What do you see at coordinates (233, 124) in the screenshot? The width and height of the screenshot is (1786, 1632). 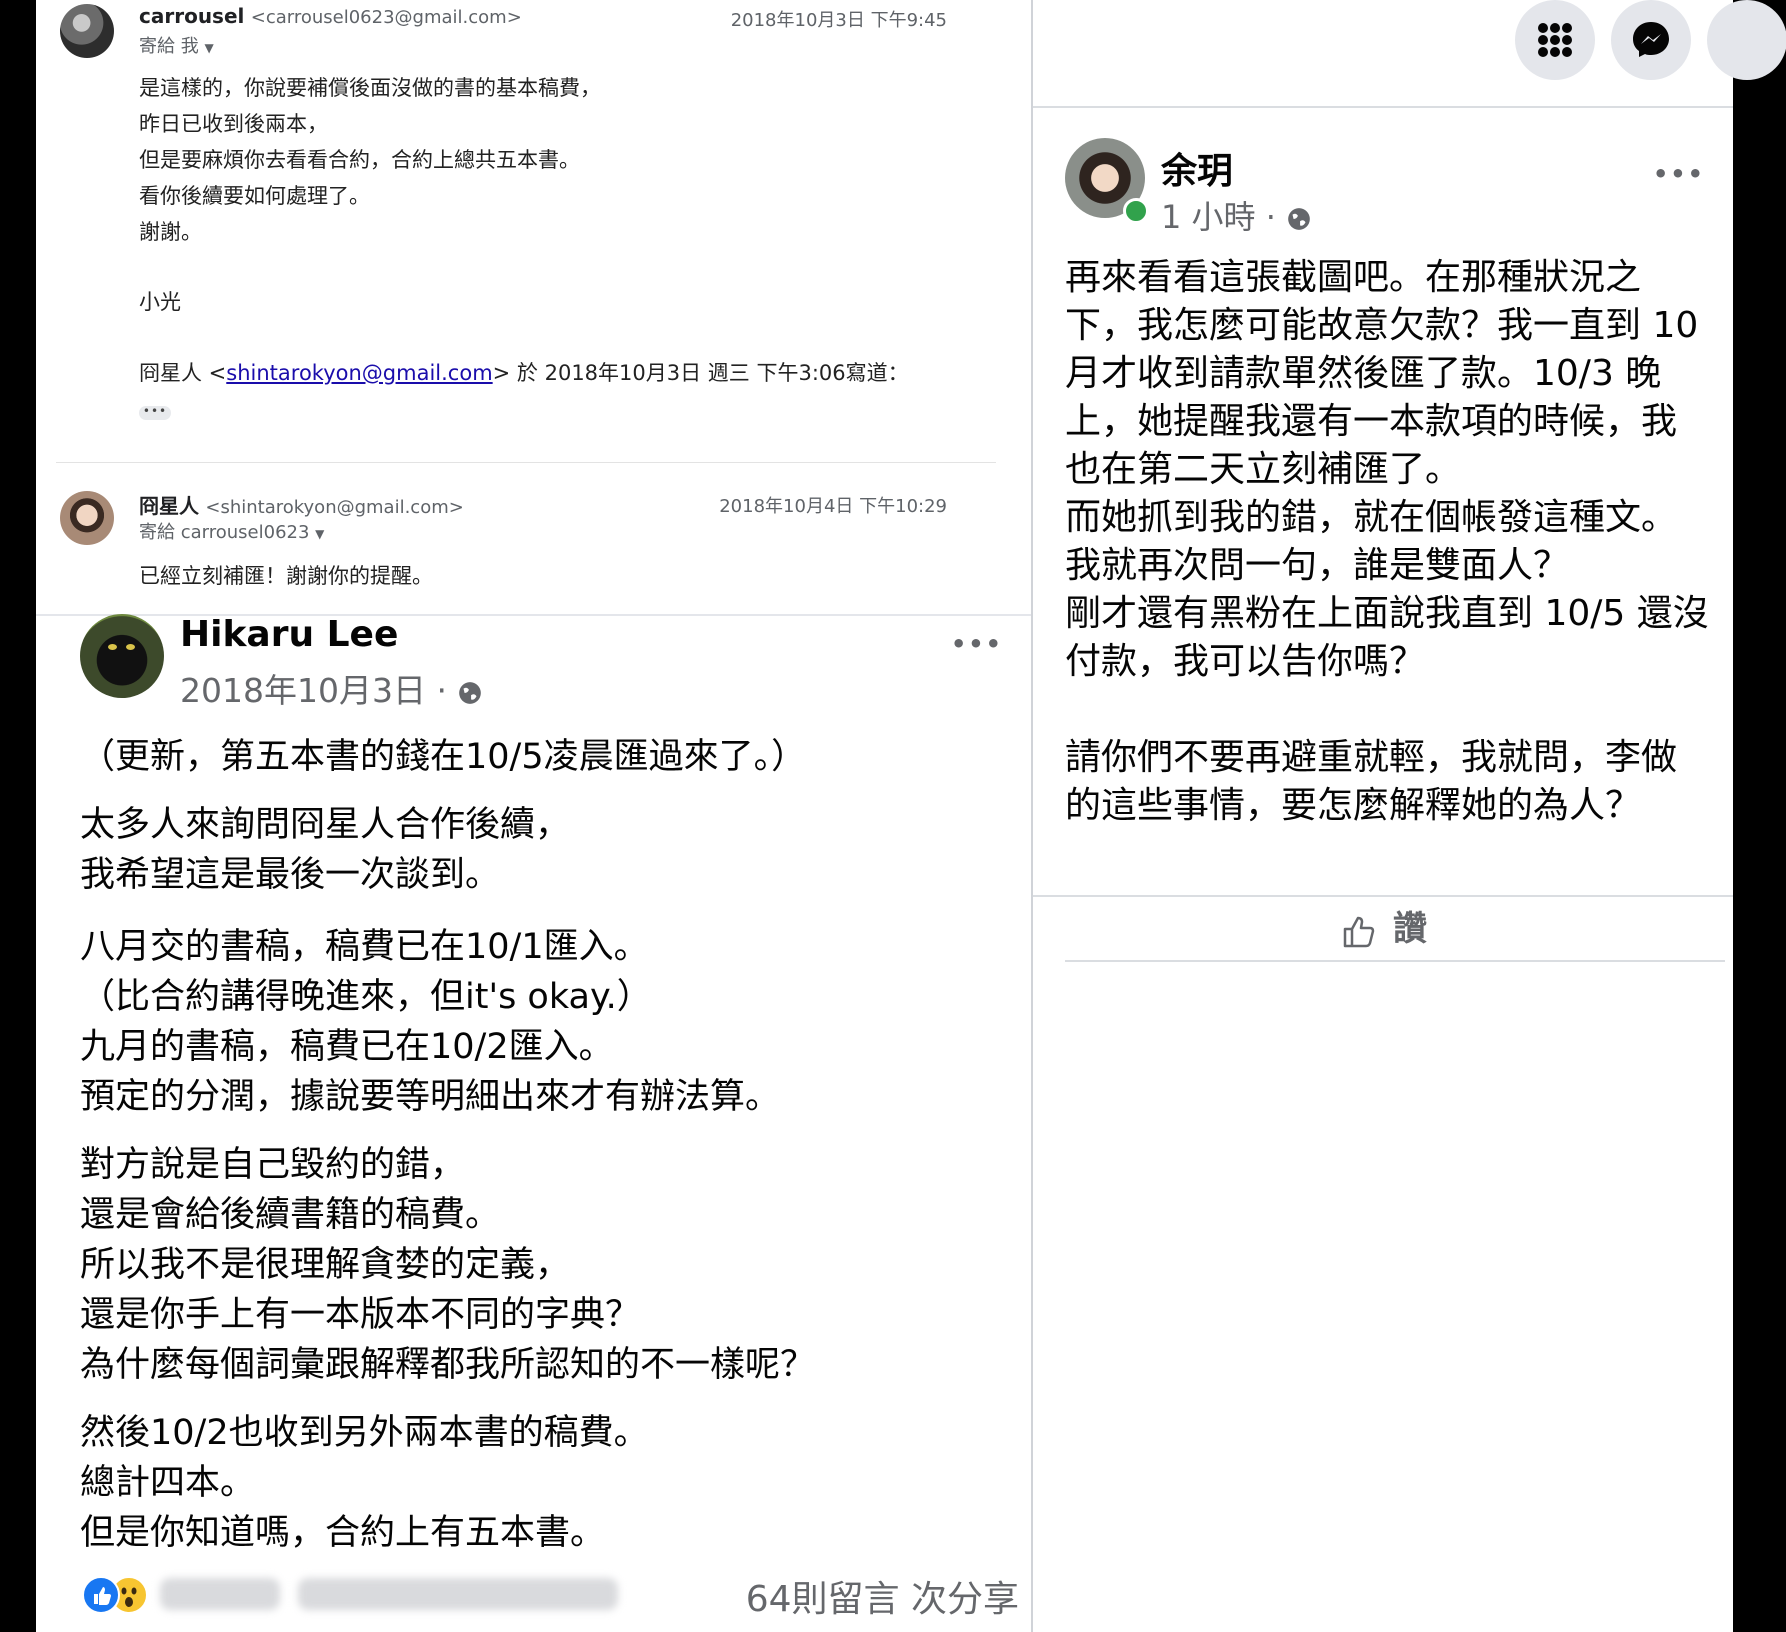 I see `email-body-line: 昨日已收到後兩本，` at bounding box center [233, 124].